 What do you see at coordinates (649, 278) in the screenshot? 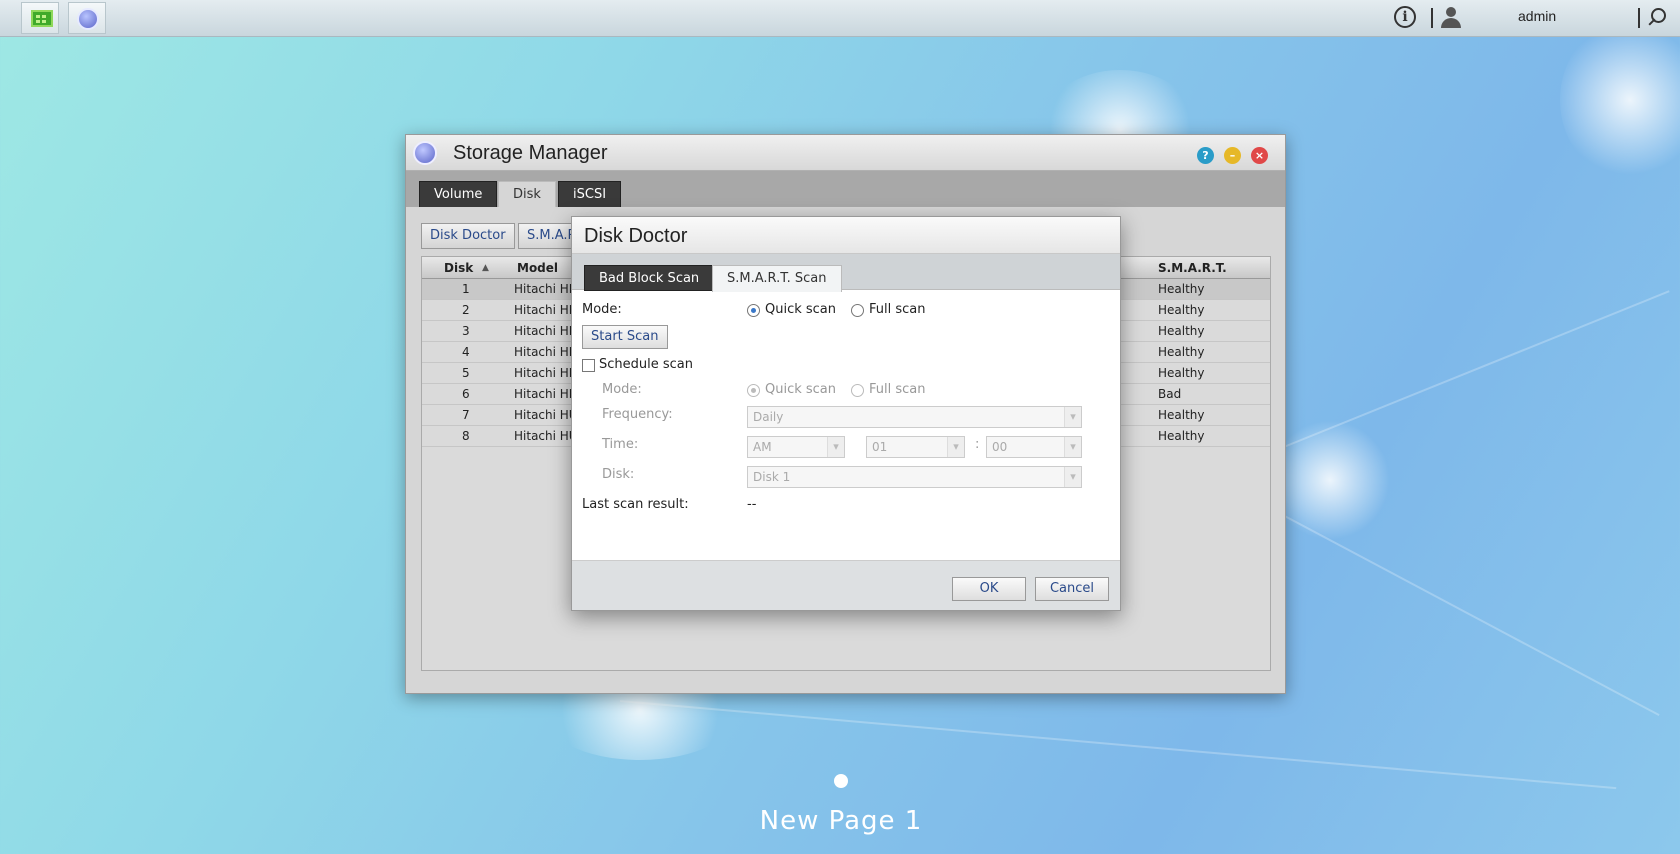
I see `tab-bad-block-scan: Bad Block Scan` at bounding box center [649, 278].